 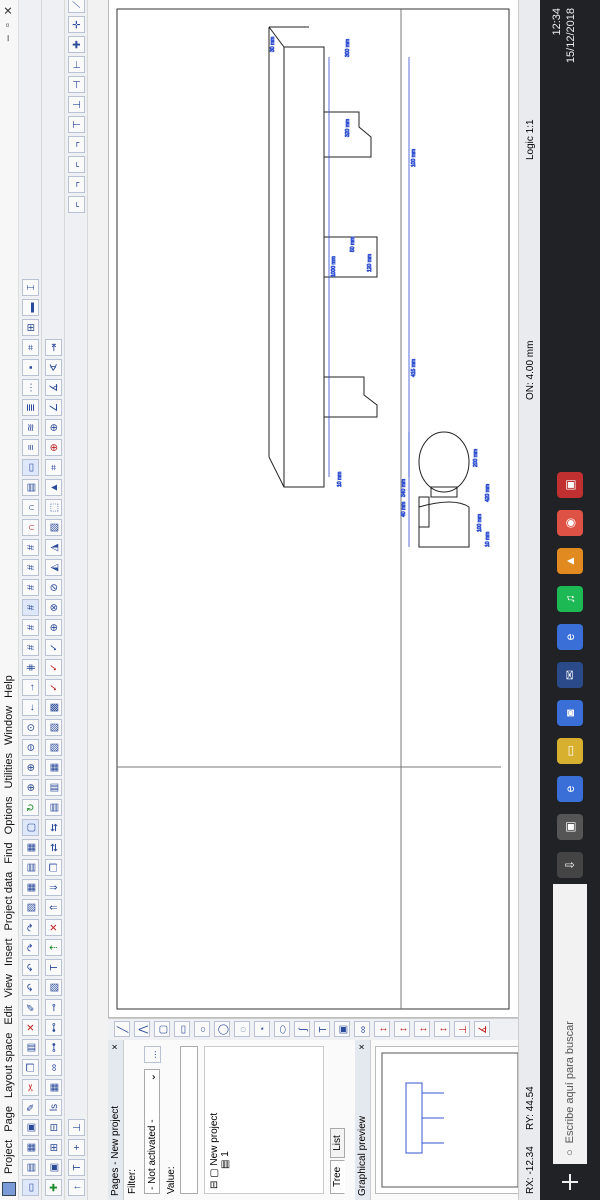 I want to click on corner-d-icon: ¬, so click(x=76, y=144).